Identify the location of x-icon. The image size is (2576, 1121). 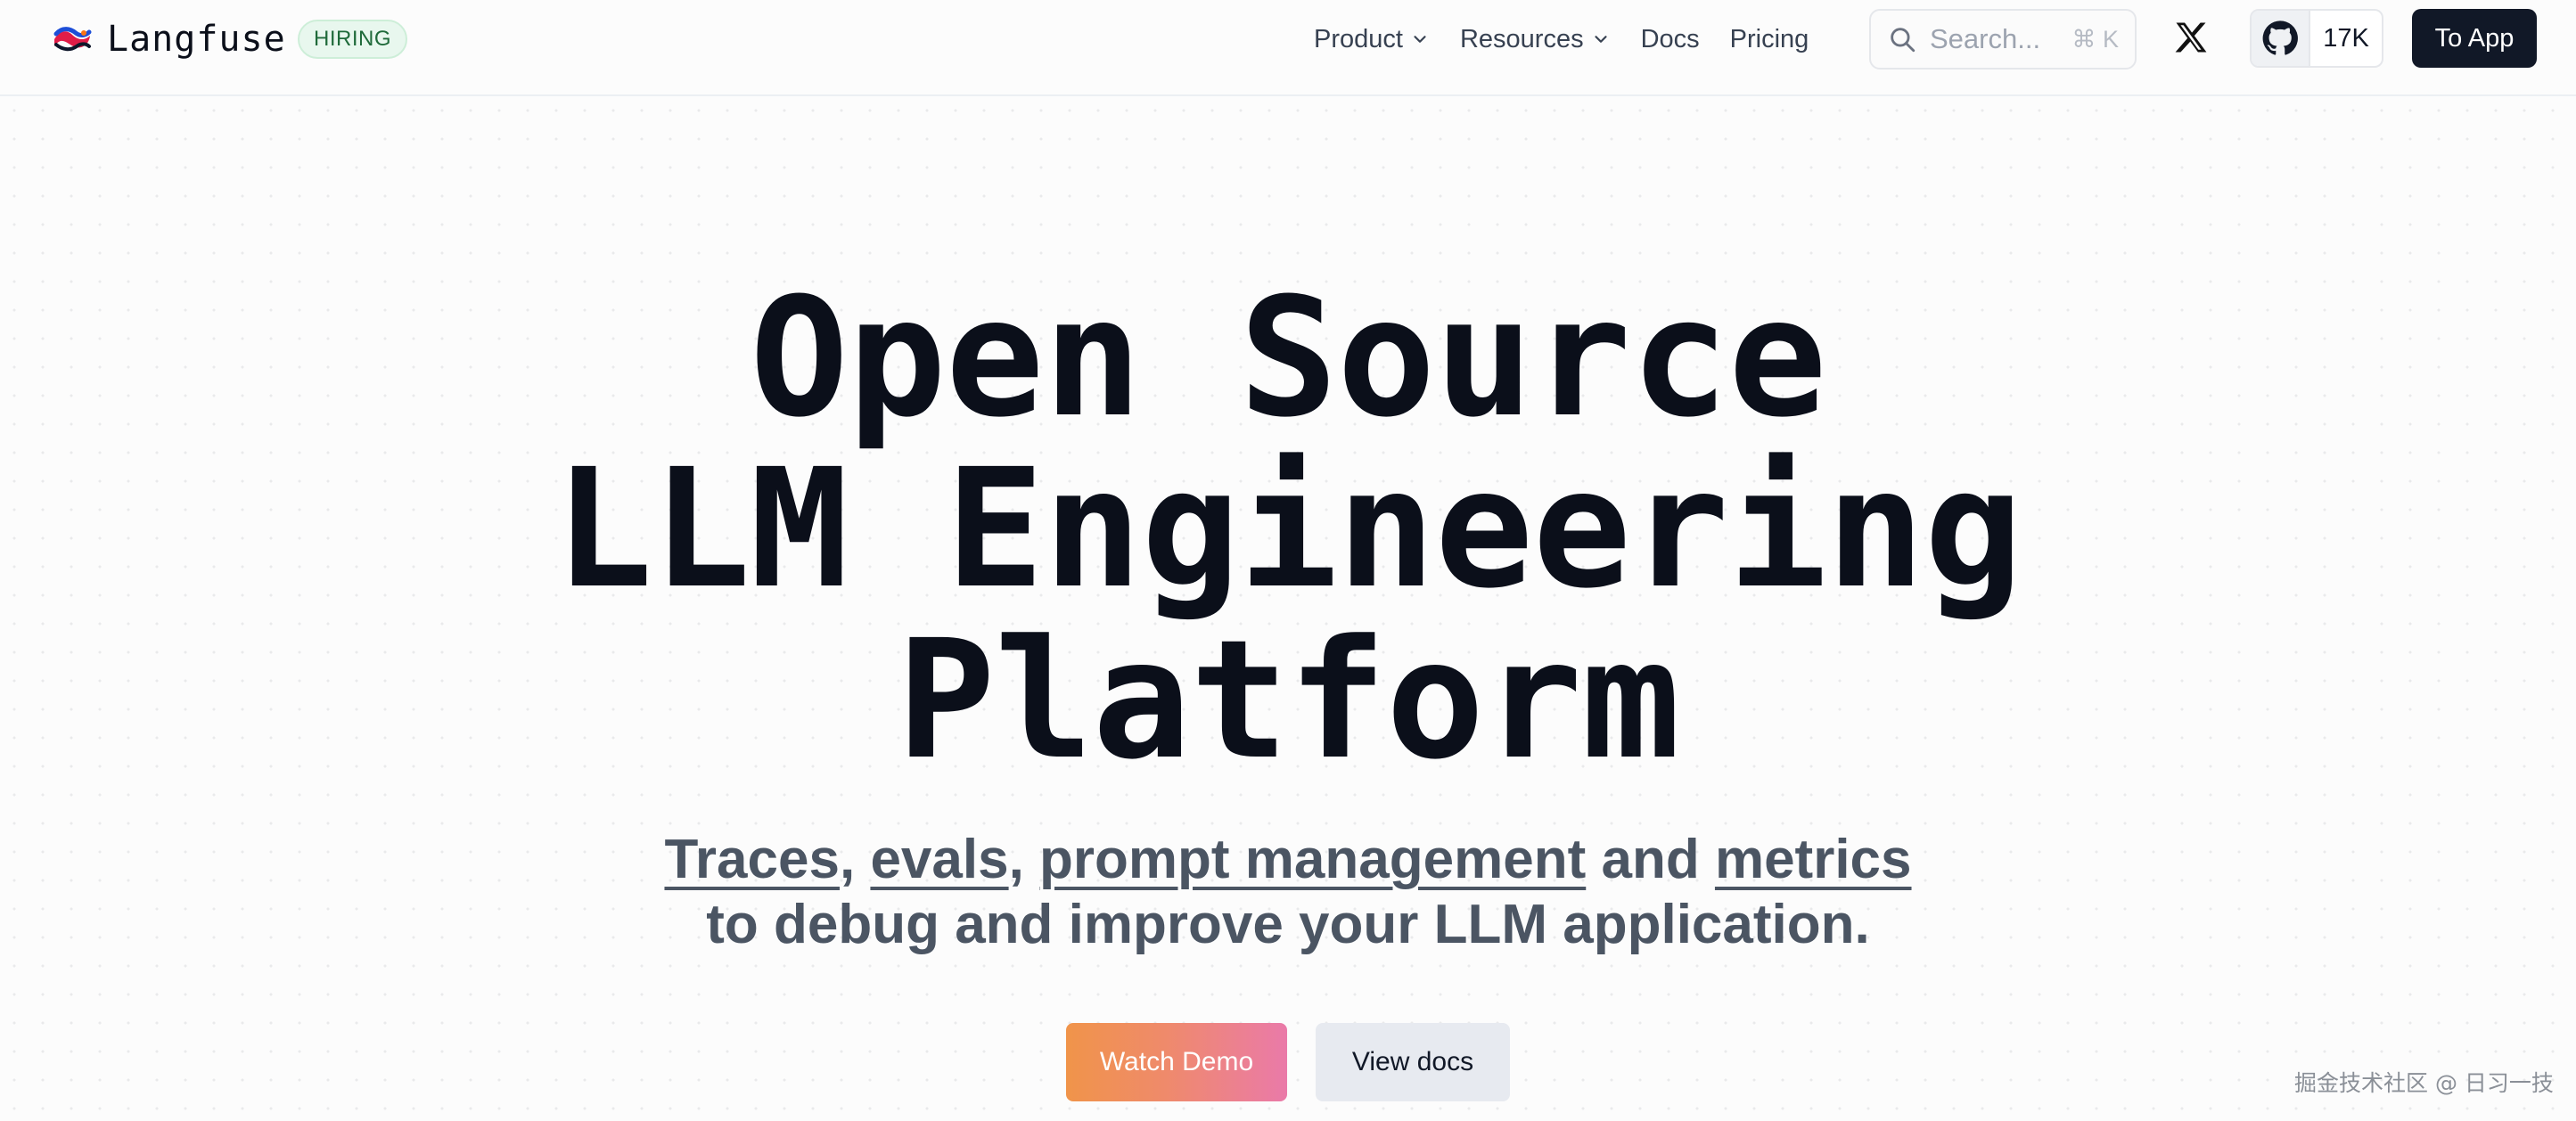
(2191, 38).